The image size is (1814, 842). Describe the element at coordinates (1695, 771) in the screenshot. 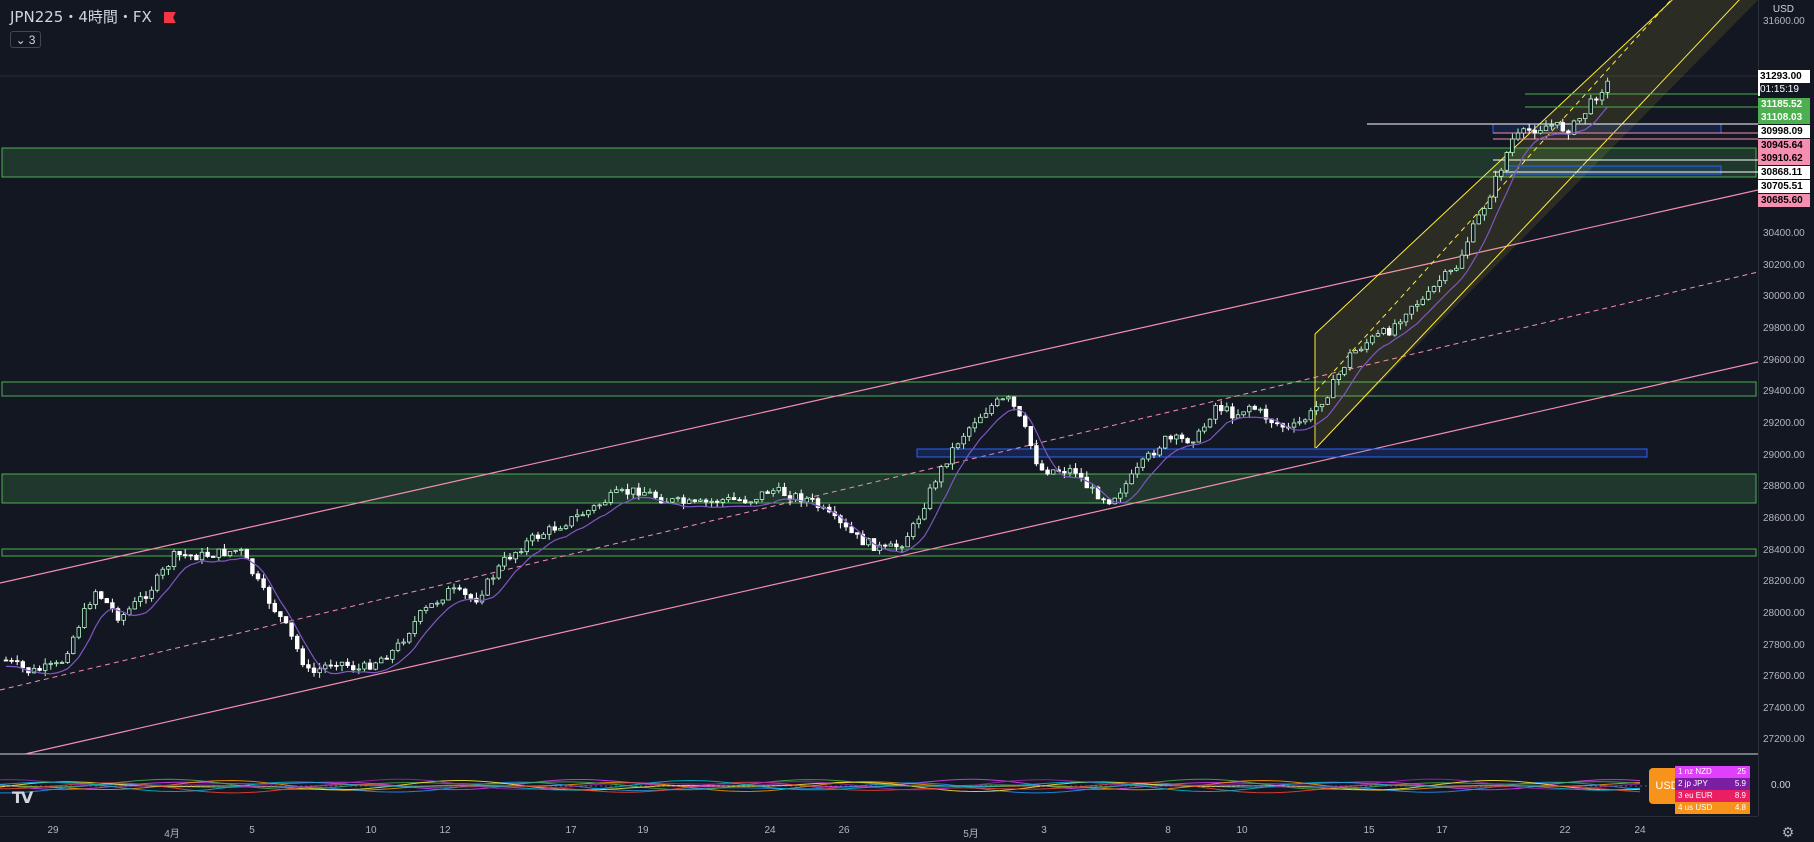

I see `legend-label: 1 nz NZD` at that location.